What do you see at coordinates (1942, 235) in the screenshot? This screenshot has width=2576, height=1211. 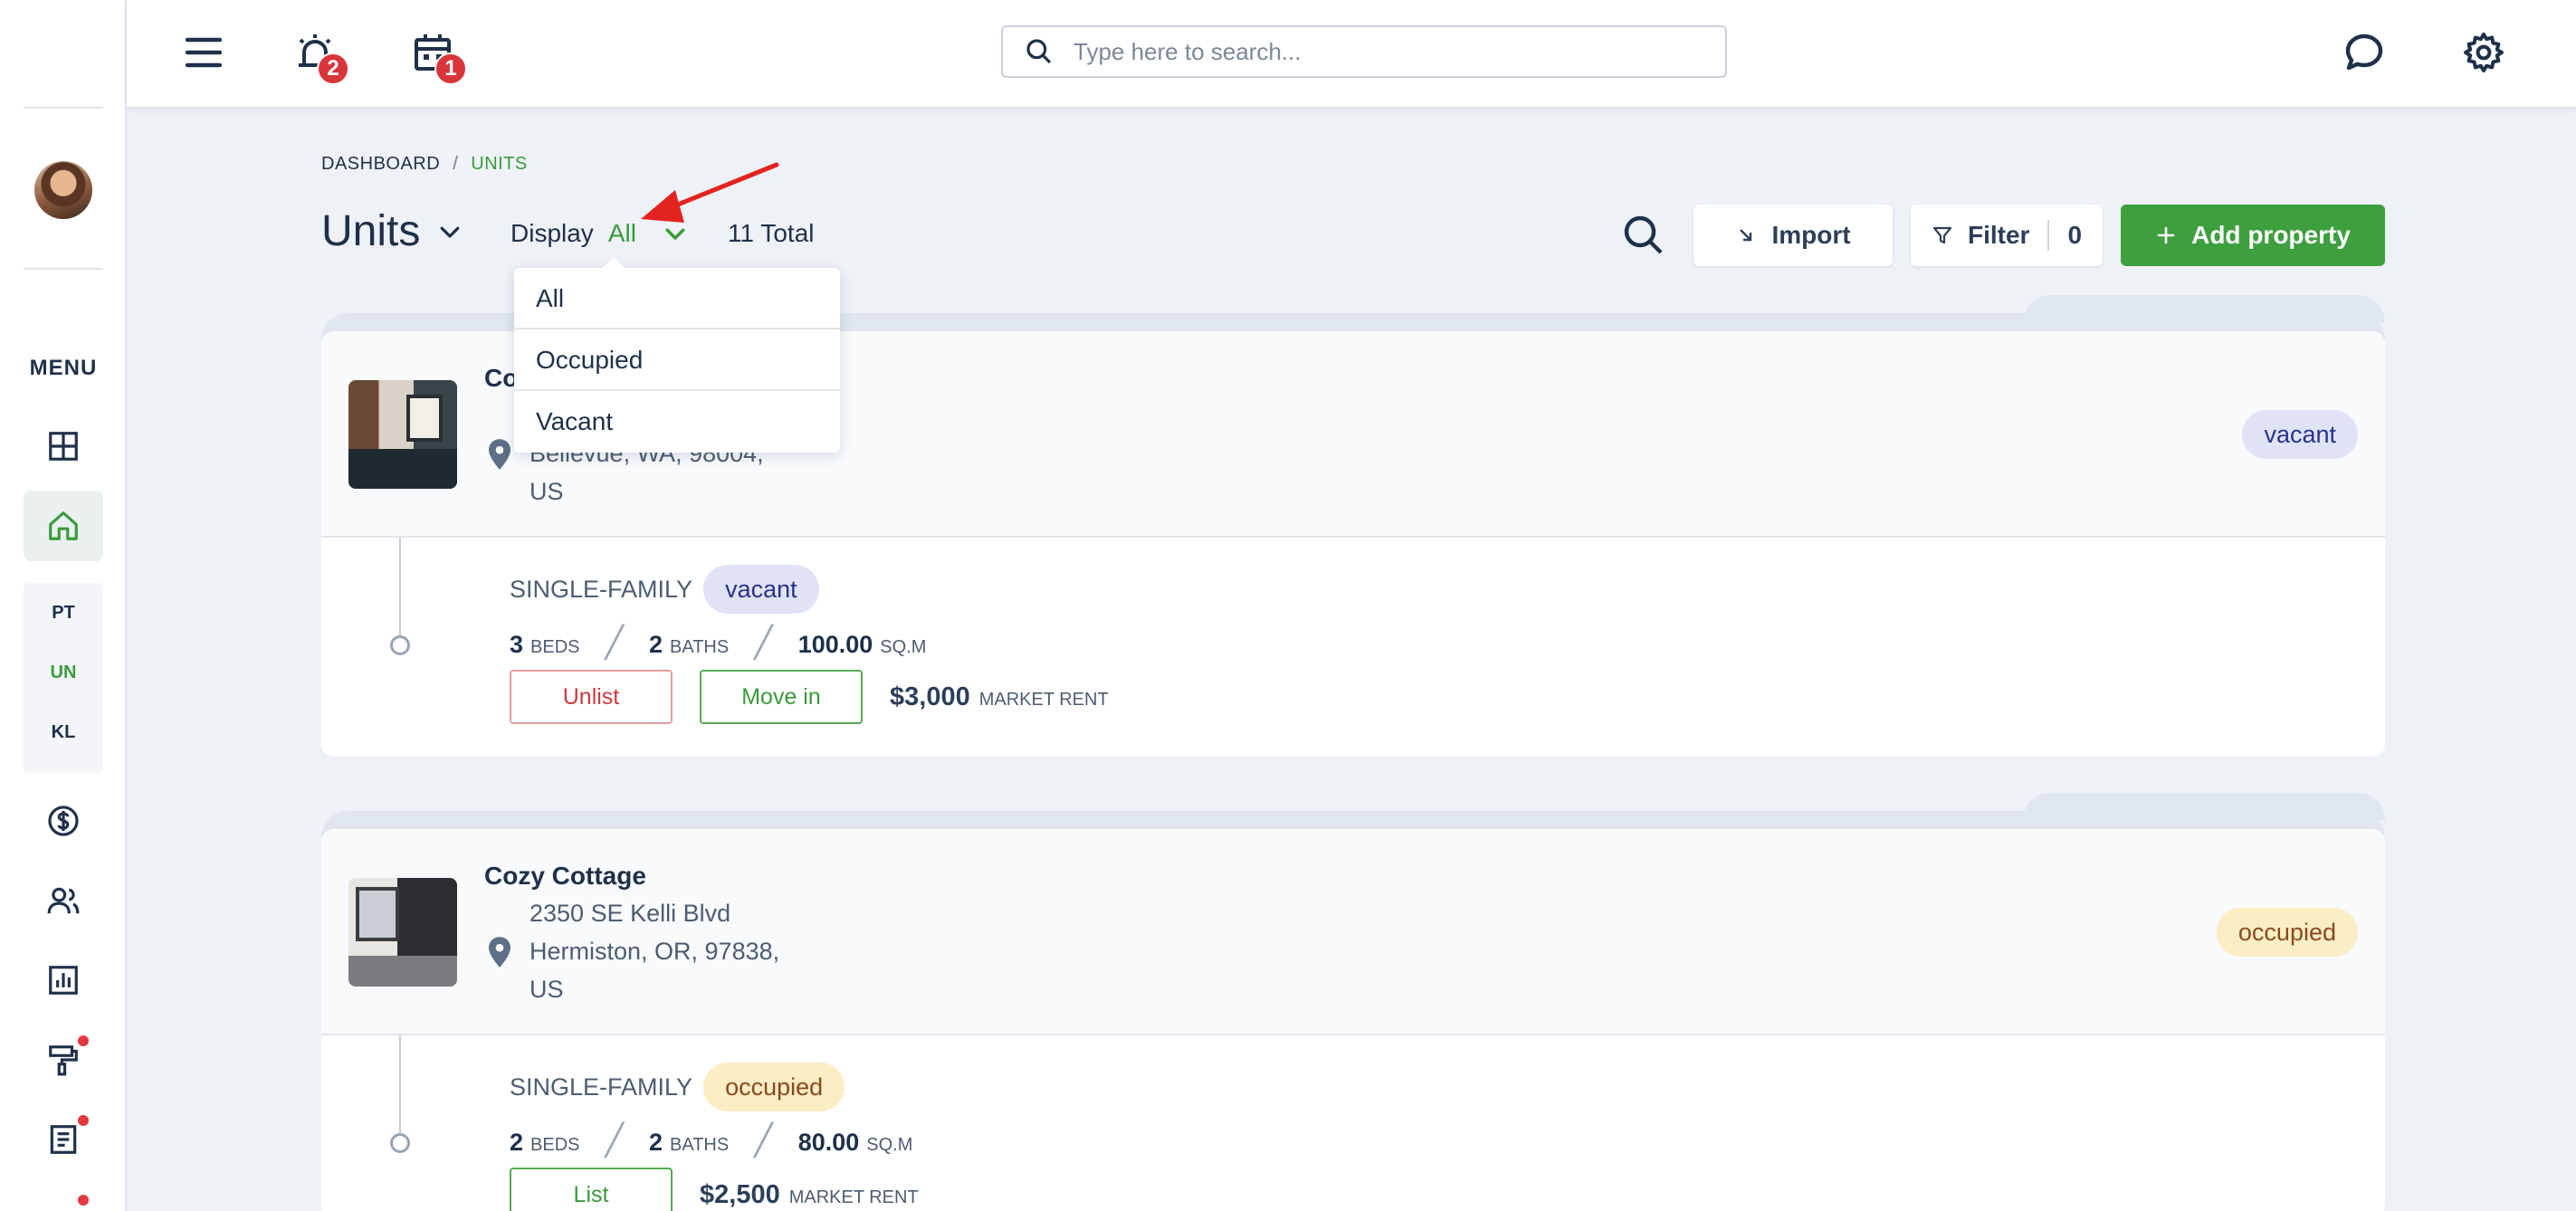 I see `funnel-icon` at bounding box center [1942, 235].